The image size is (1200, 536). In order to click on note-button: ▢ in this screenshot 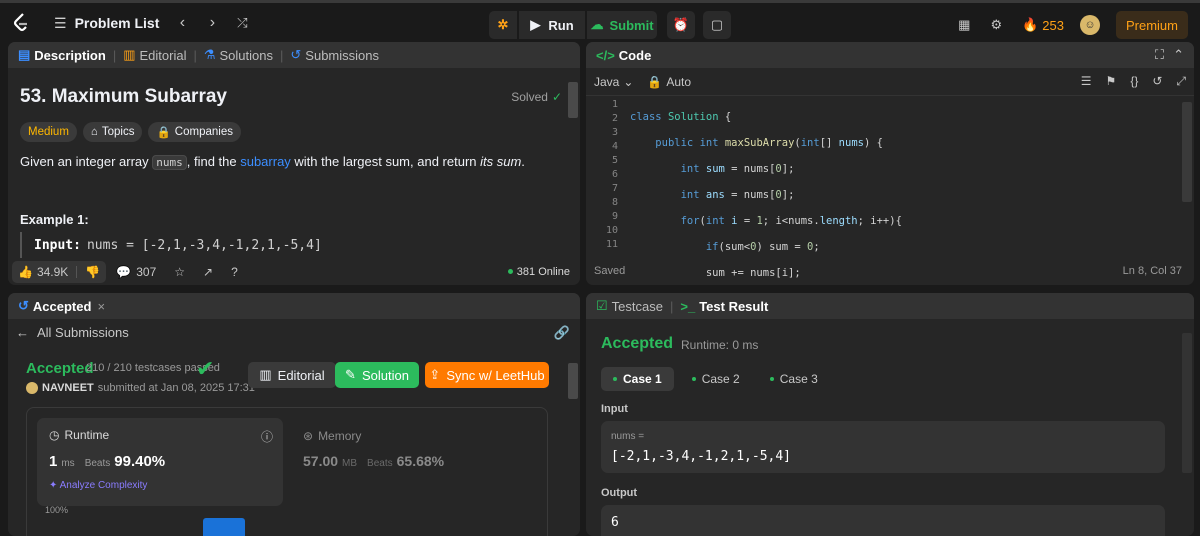, I will do `click(717, 25)`.